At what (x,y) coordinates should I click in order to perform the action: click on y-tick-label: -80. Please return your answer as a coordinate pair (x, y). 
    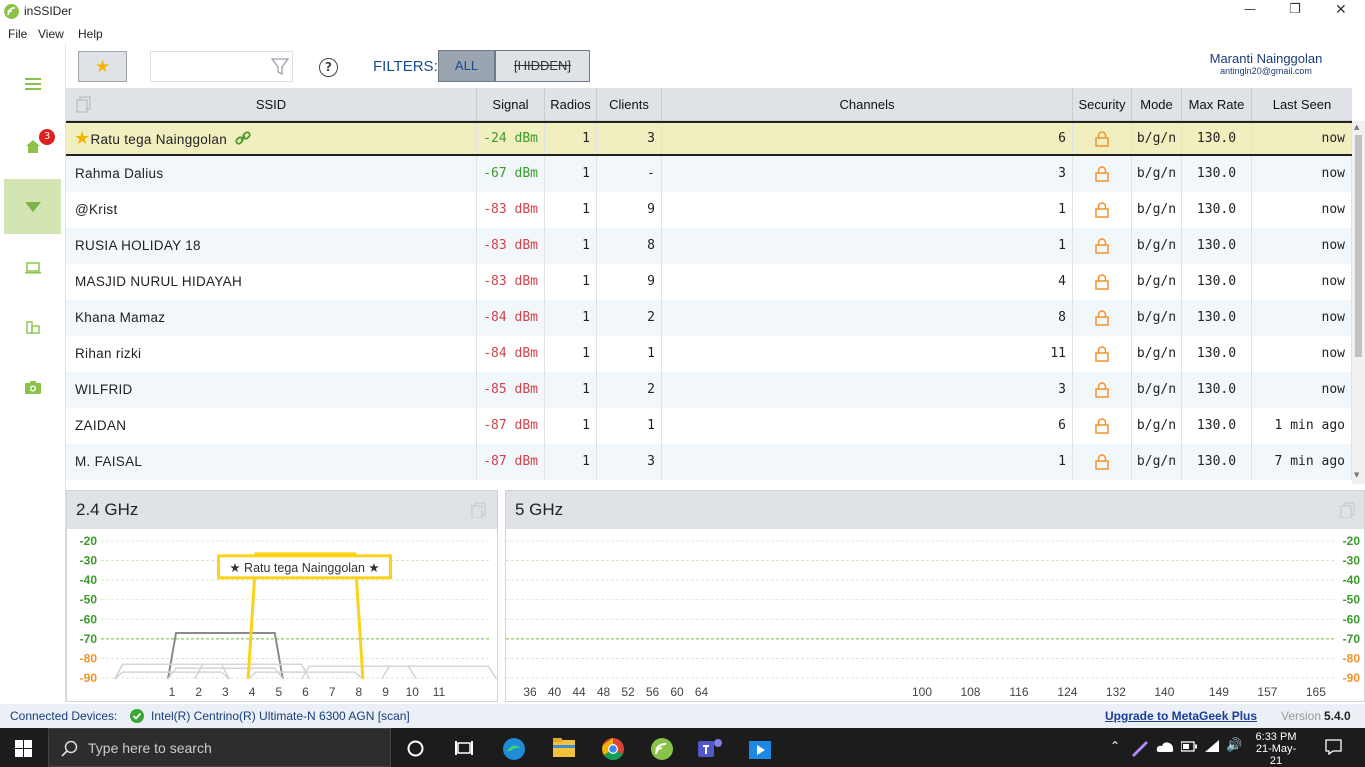
    Looking at the image, I should click on (89, 658).